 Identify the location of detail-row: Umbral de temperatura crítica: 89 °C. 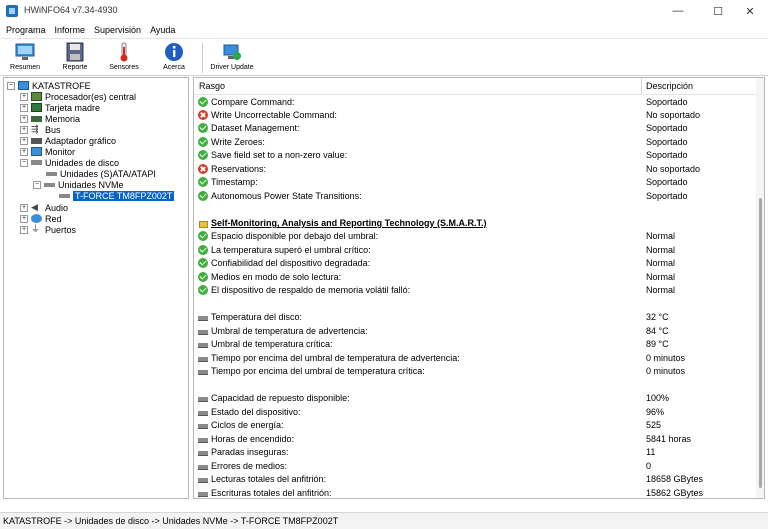
(478, 344).